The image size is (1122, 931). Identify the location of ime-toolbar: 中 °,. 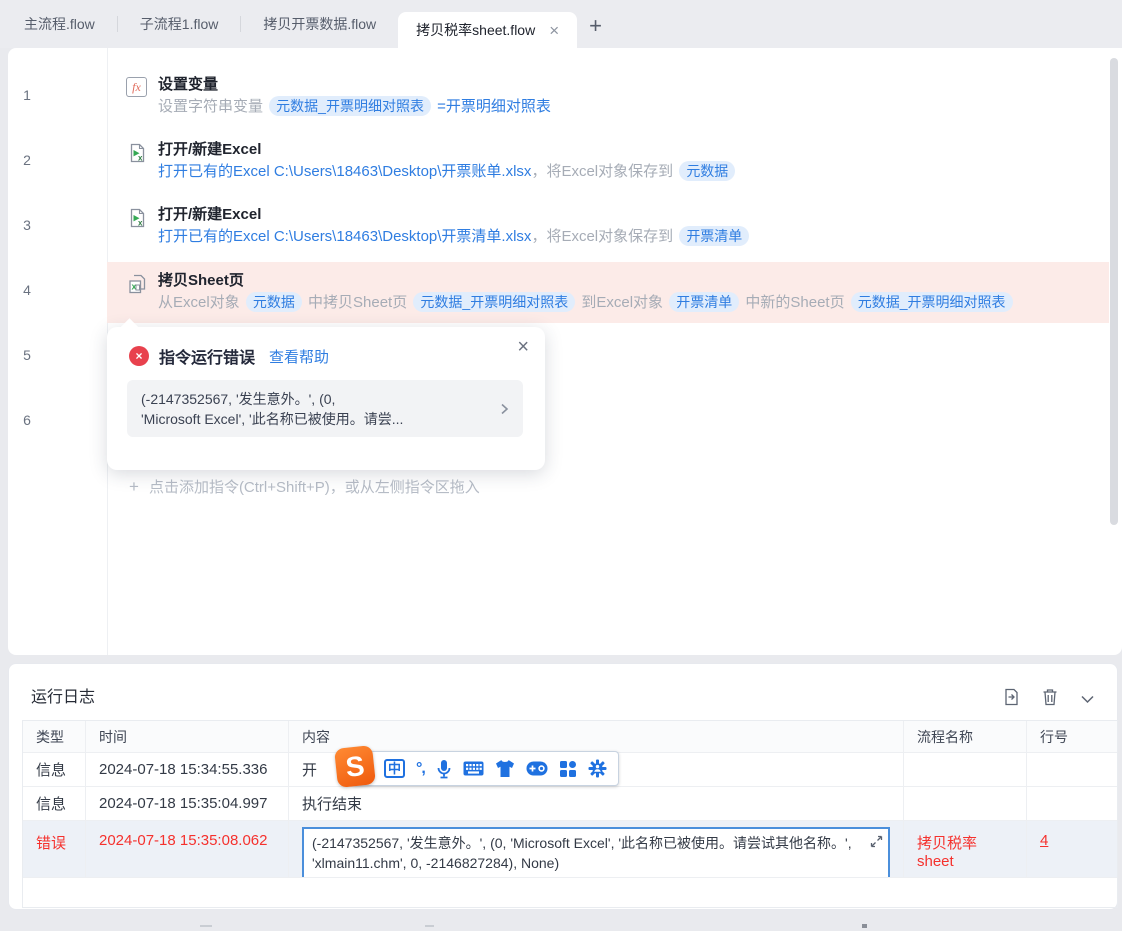
(485, 768).